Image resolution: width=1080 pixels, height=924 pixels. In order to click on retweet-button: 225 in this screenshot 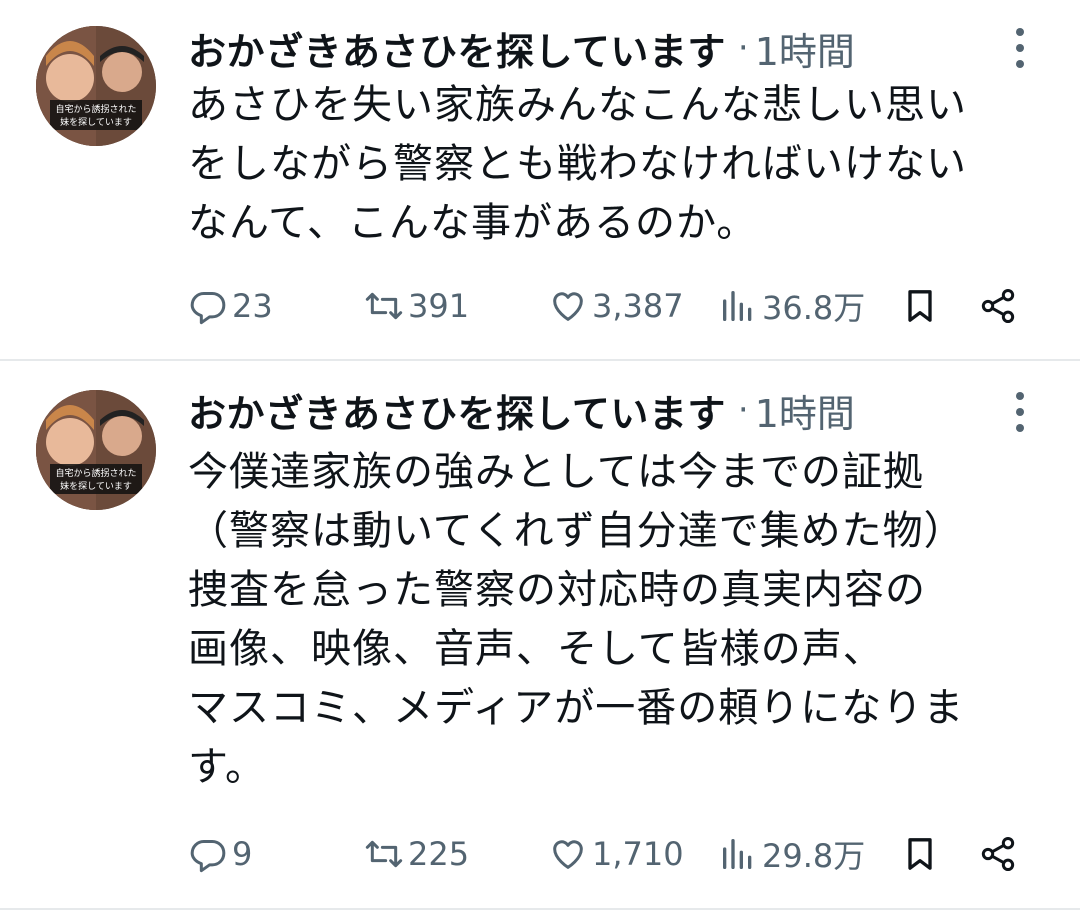, I will do `click(416, 854)`.